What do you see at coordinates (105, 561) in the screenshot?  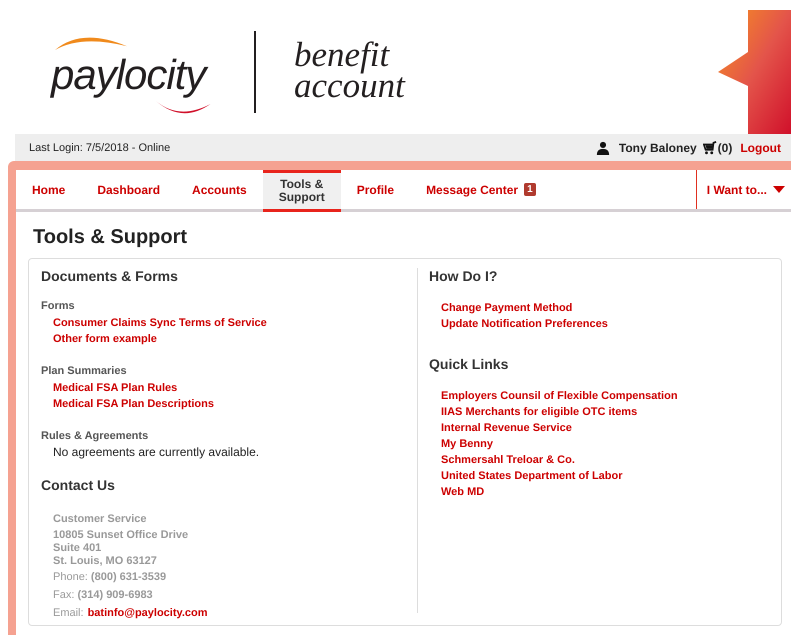 I see `address-line: St. Louis, MO 63127` at bounding box center [105, 561].